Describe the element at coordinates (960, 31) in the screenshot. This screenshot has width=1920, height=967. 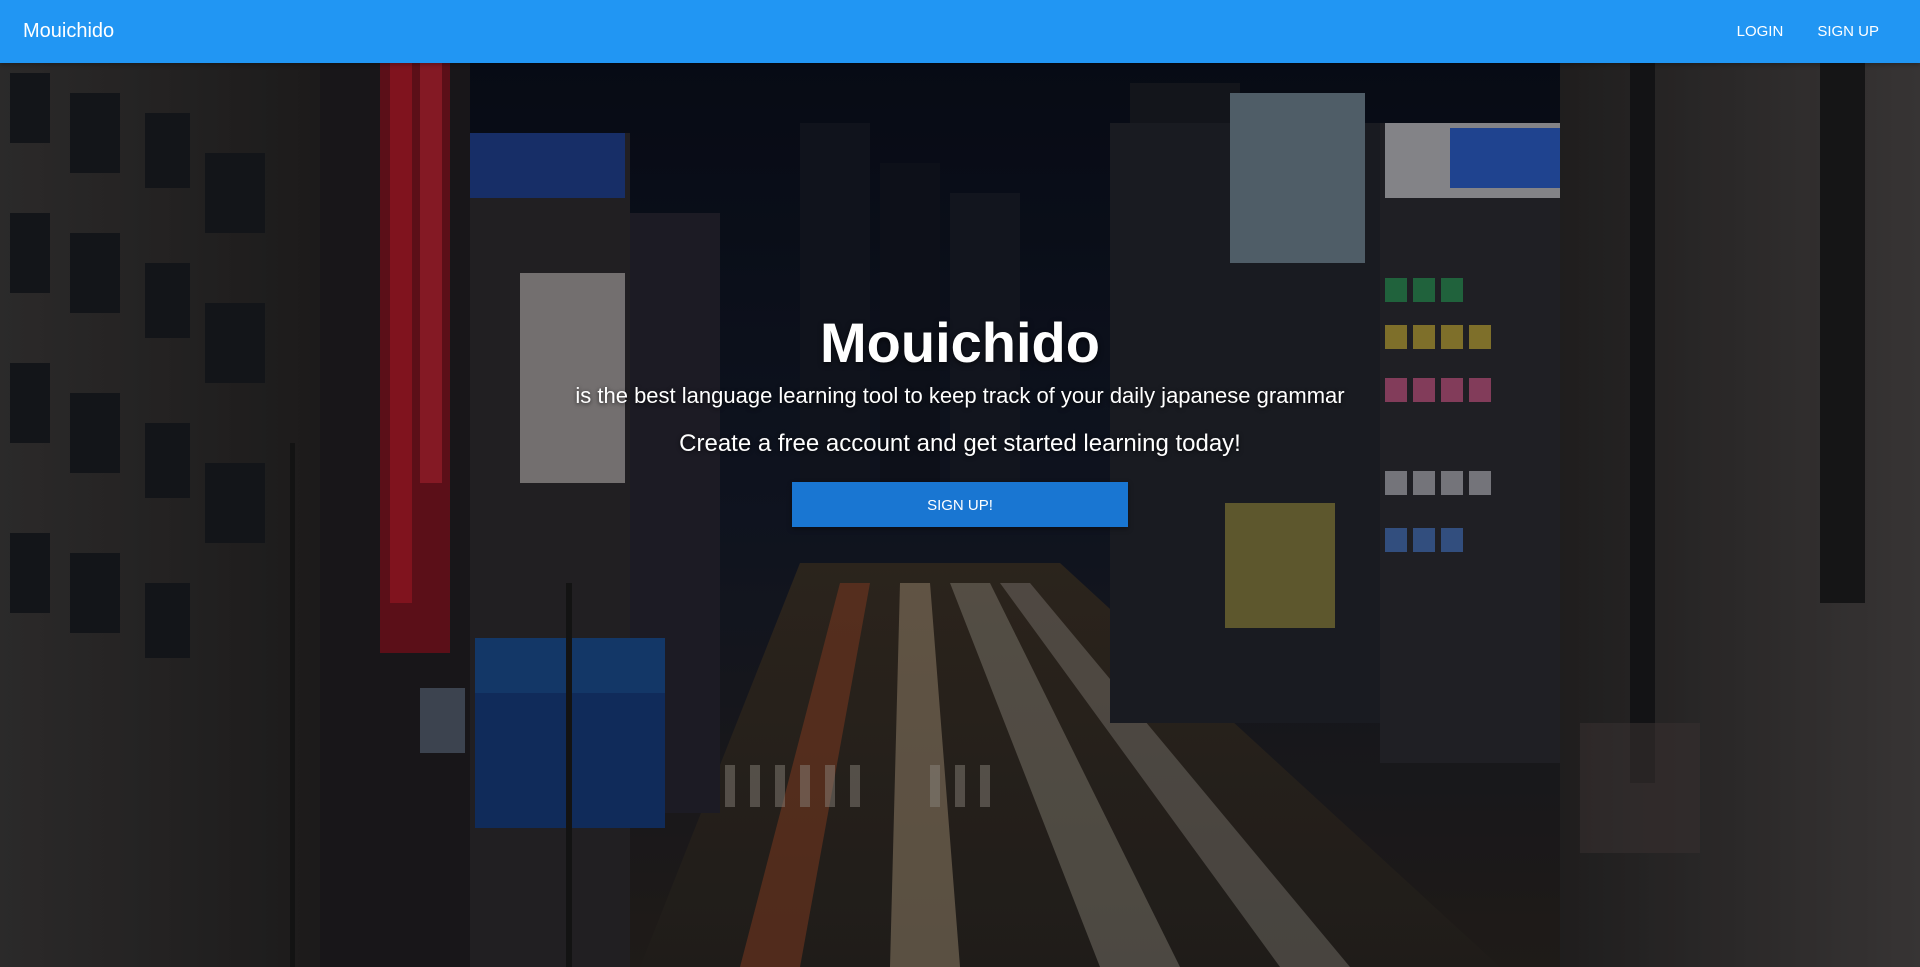
I see `top-navbar: Mouichido LOGIN SIGN UP` at that location.